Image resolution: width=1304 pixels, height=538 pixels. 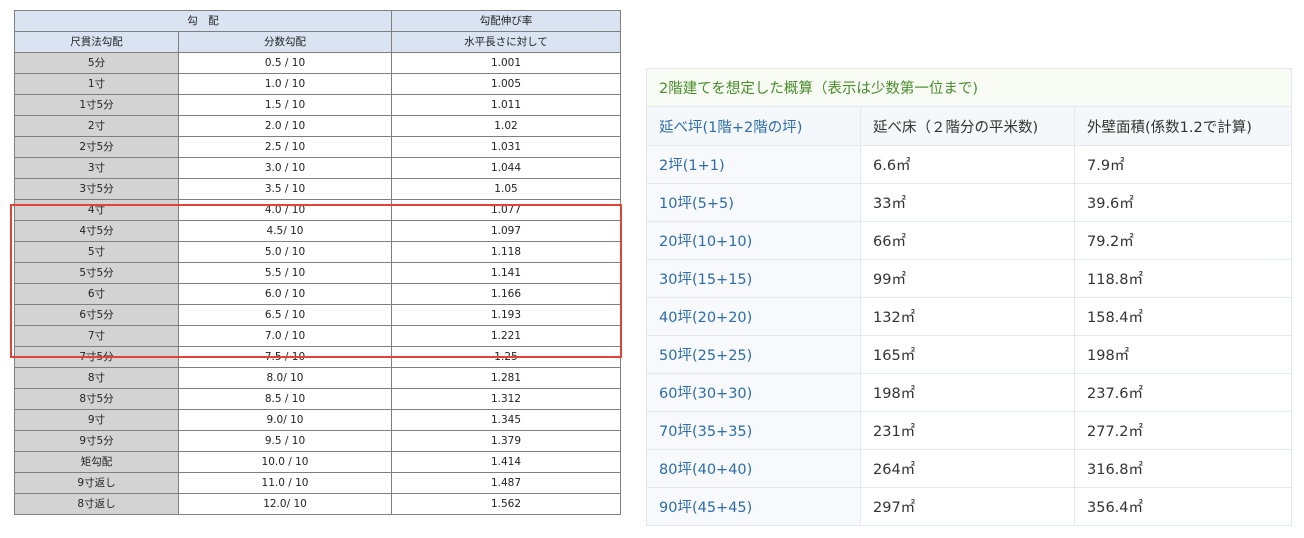 I want to click on slope-row: 2寸 2.0 / 10 1.02, so click(x=317, y=126).